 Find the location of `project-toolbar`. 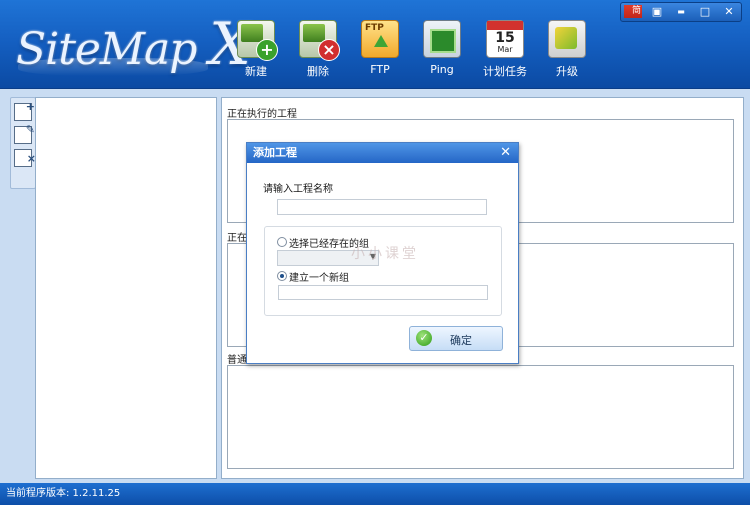

project-toolbar is located at coordinates (23, 143).